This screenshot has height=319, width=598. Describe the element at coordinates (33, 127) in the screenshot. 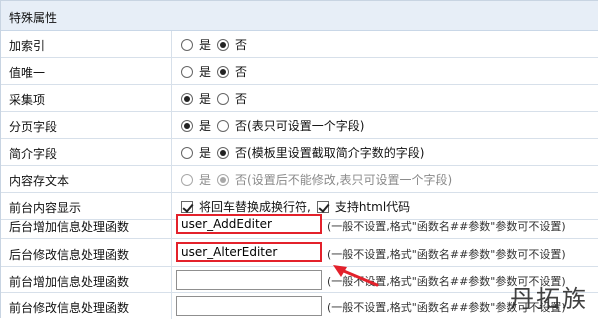

I see `label-paging-field: 分页字段` at that location.